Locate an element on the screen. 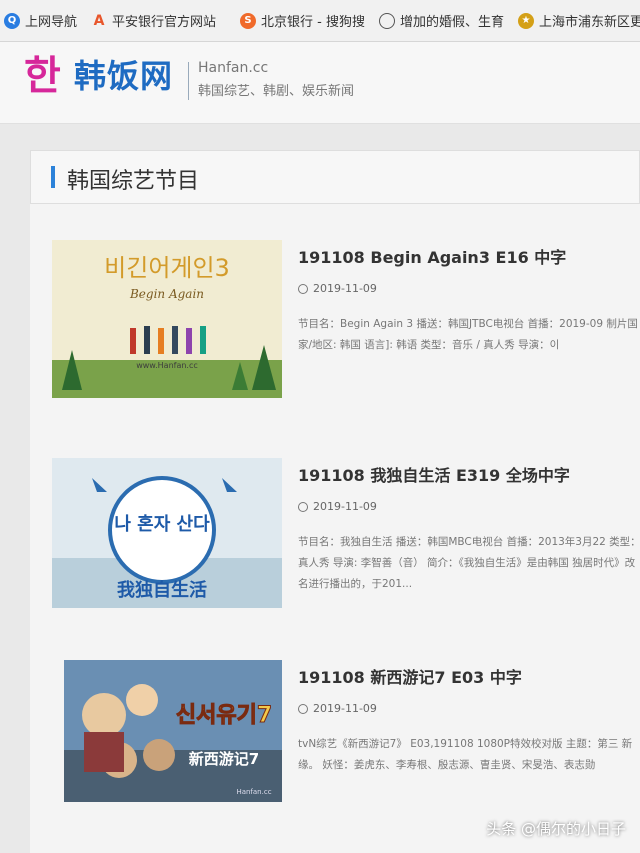  site-header: 한 韩饭网 Hanfan.cc 韩国综艺、韩剧、娱乐新闻 is located at coordinates (320, 83).